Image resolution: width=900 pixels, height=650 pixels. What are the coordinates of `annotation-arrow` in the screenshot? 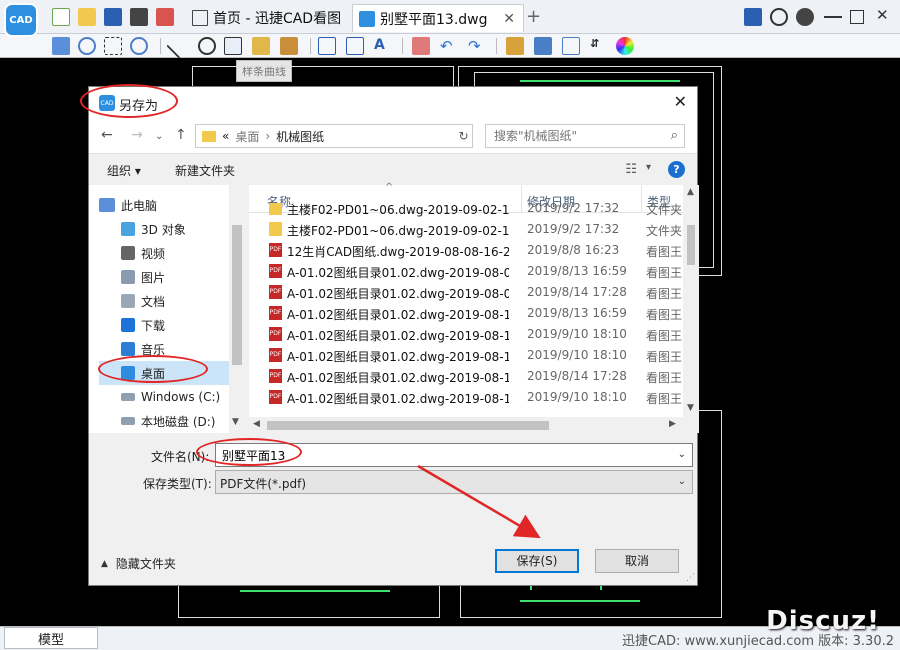 It's located at (479, 501).